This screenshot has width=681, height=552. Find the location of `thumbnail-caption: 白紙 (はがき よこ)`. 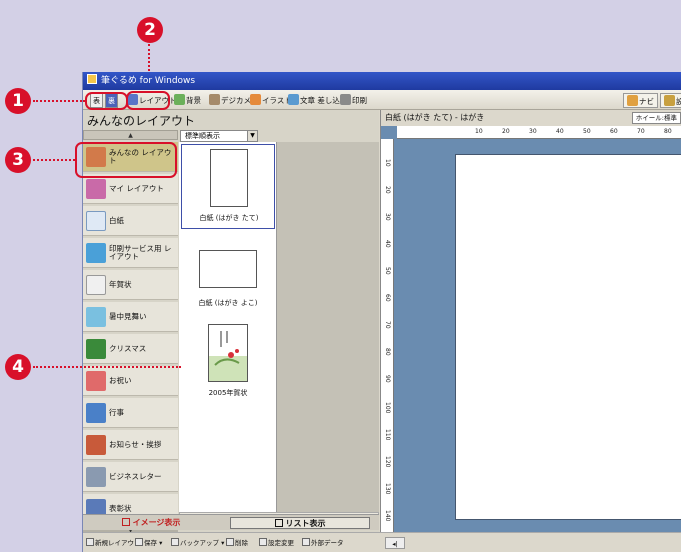

thumbnail-caption: 白紙 (はがき よこ) is located at coordinates (228, 303).